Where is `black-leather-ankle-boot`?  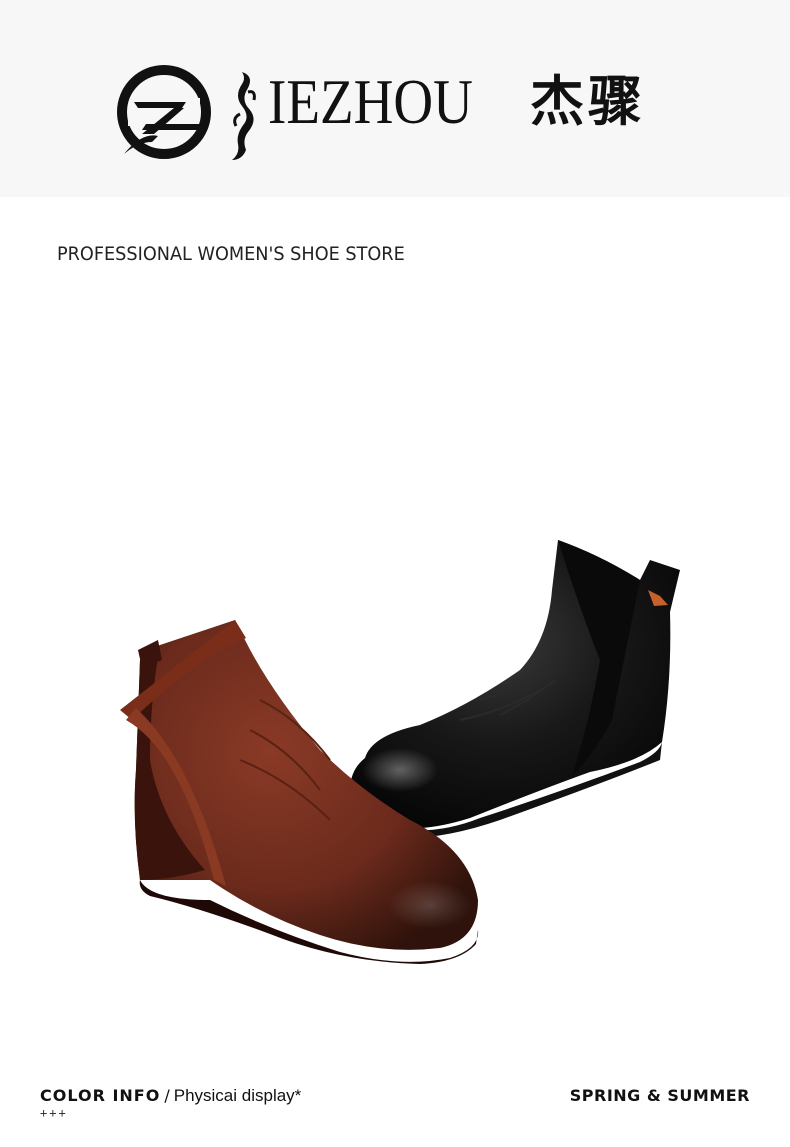 black-leather-ankle-boot is located at coordinates (515, 689).